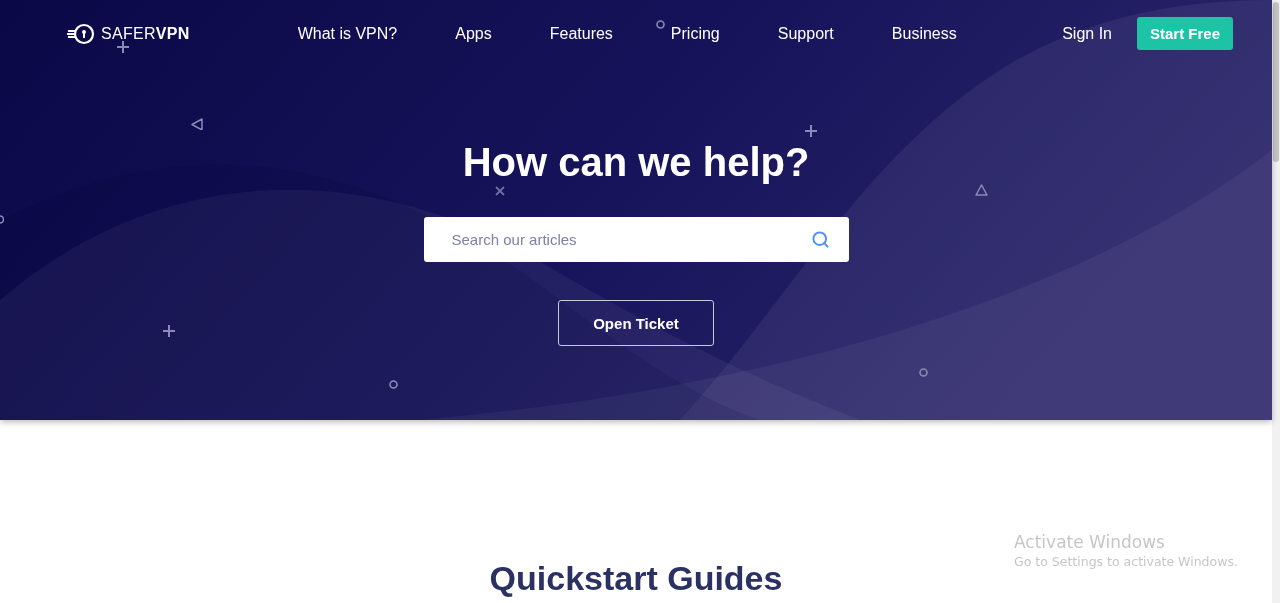 The image size is (1280, 603). I want to click on logo-text: SAFERVPN, so click(145, 33).